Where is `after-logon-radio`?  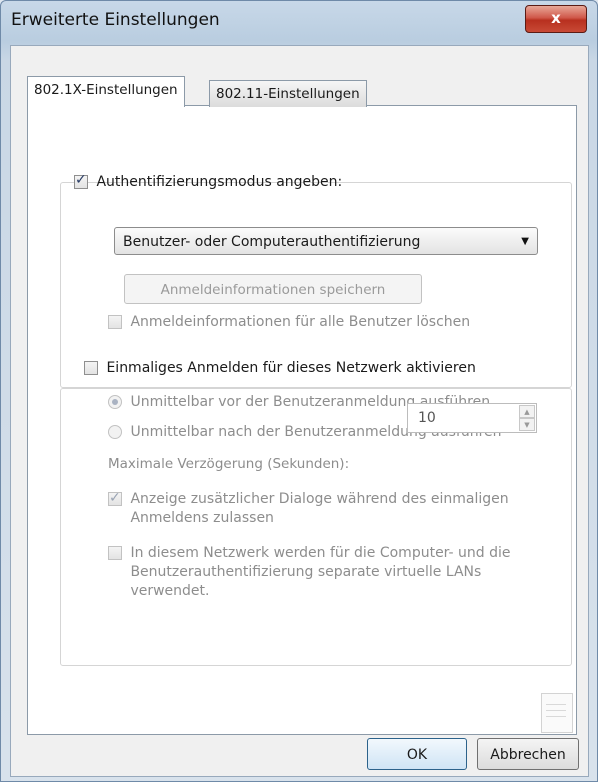 after-logon-radio is located at coordinates (115, 432).